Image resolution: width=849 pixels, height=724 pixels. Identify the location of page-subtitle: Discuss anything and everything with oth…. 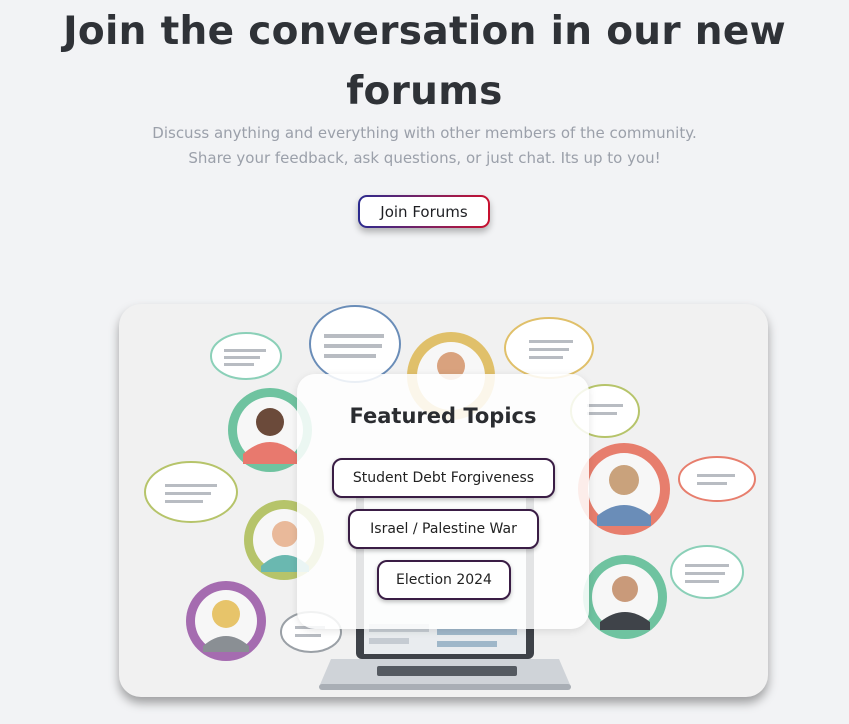
(424, 146).